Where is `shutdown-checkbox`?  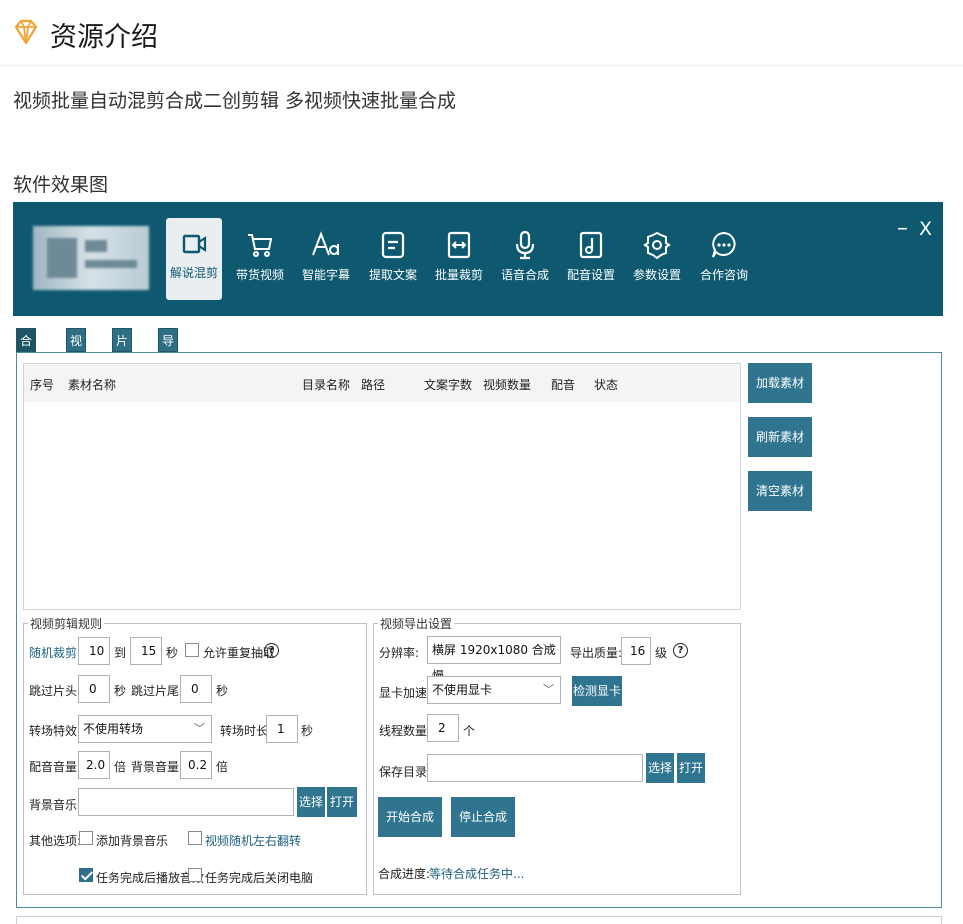 shutdown-checkbox is located at coordinates (195, 875).